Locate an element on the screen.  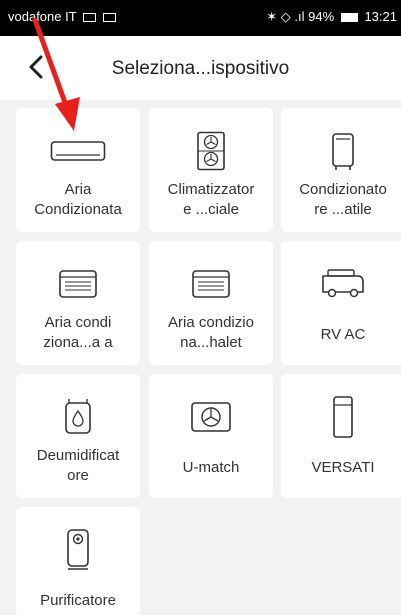
device-card-climatizzatore-commerciale: Climatizzator e ...ciale is located at coordinates (211, 170).